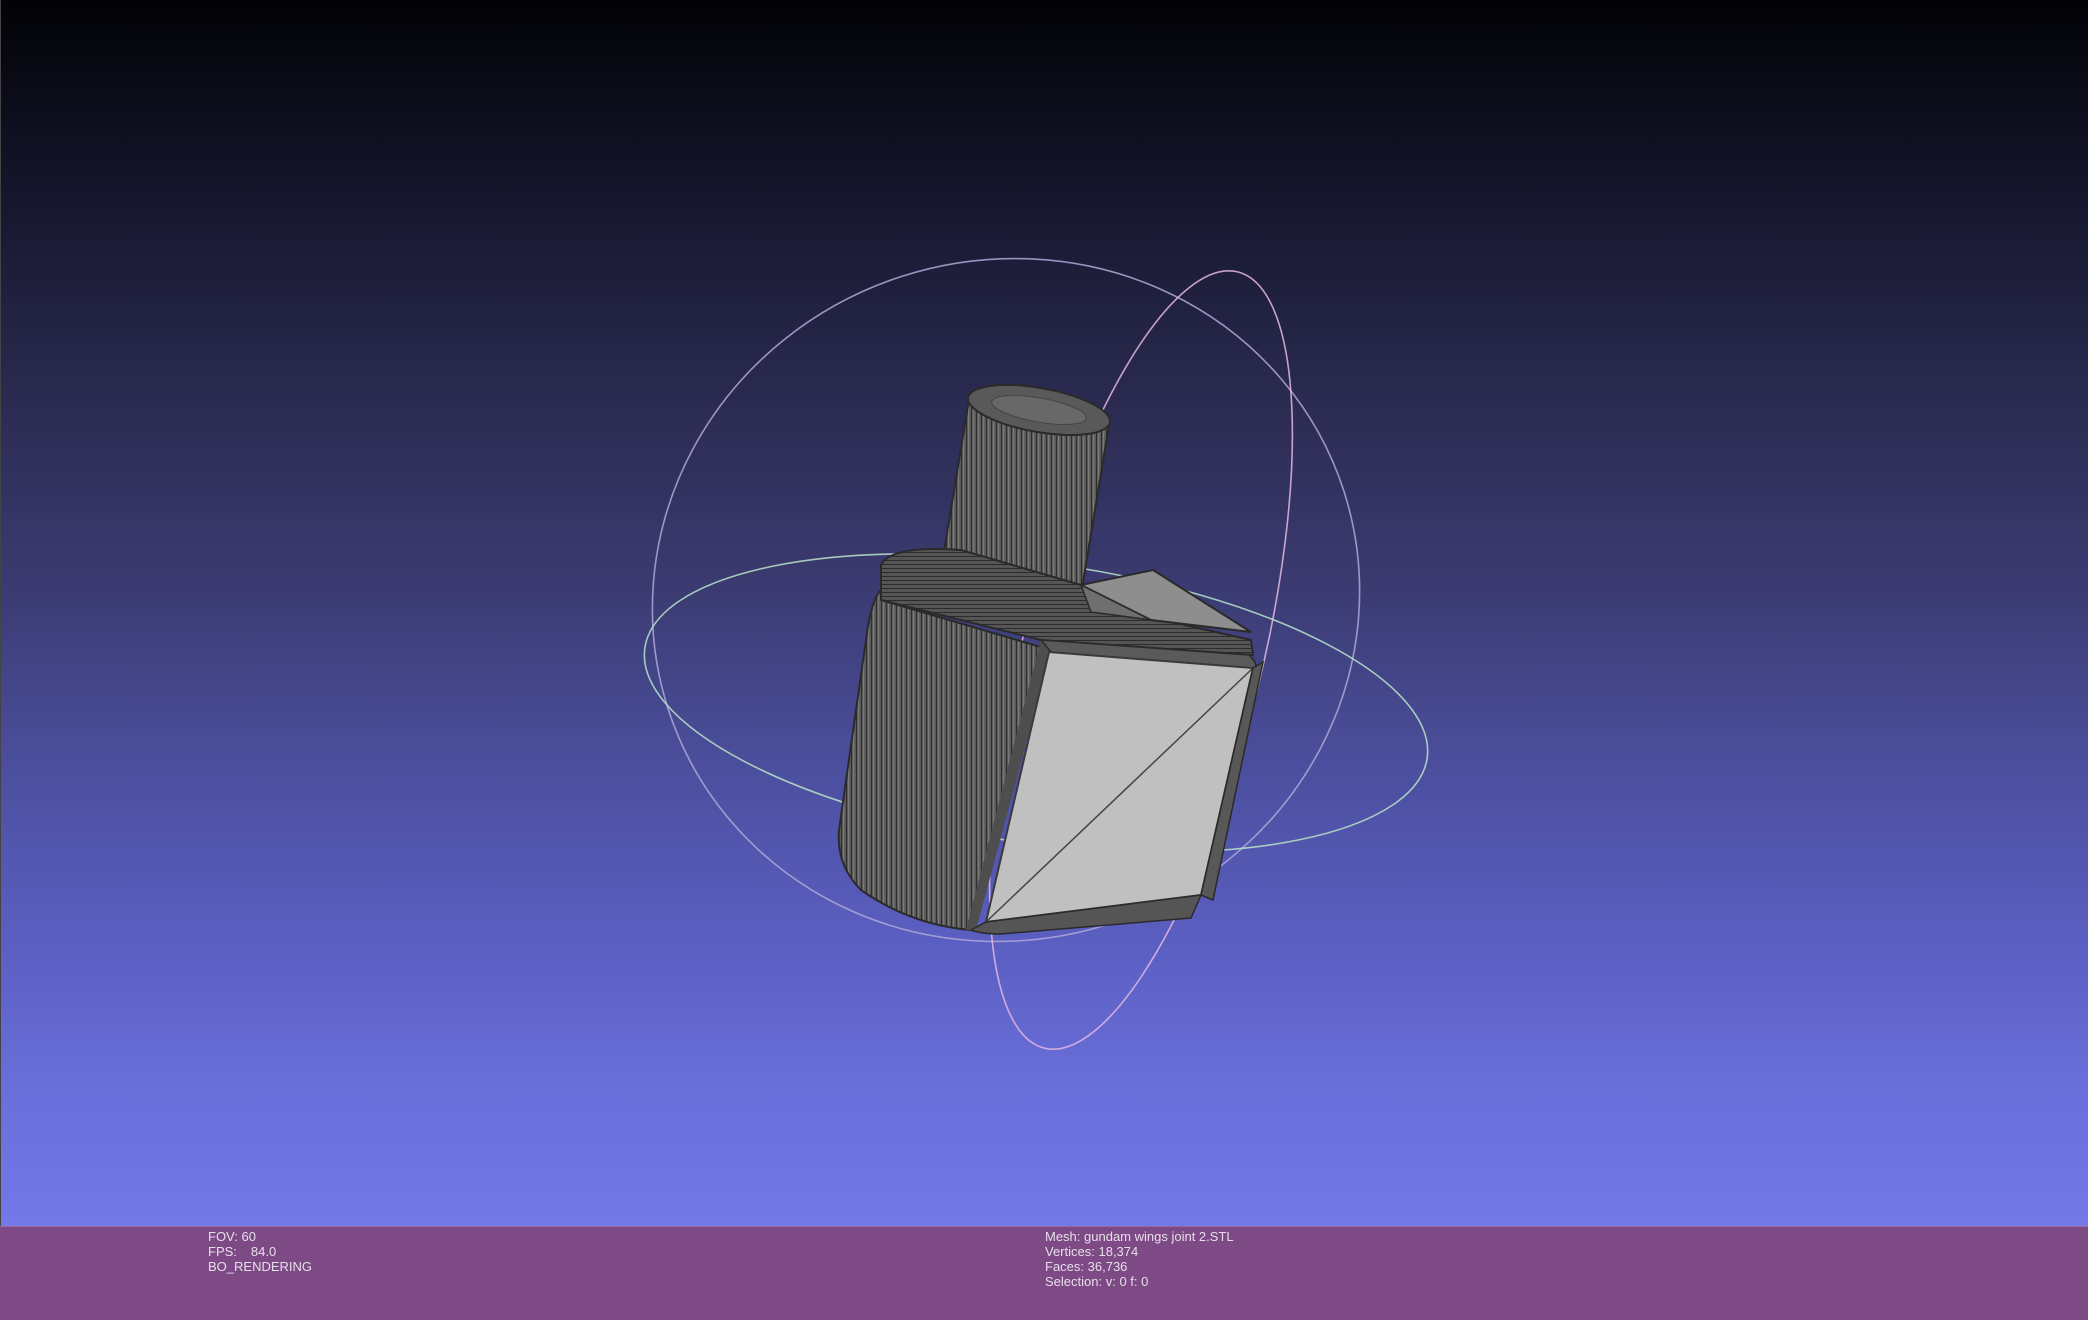  I want to click on info-left-block: FOV: 60 FPS: 84.0 BO_RENDERING, so click(260, 1251).